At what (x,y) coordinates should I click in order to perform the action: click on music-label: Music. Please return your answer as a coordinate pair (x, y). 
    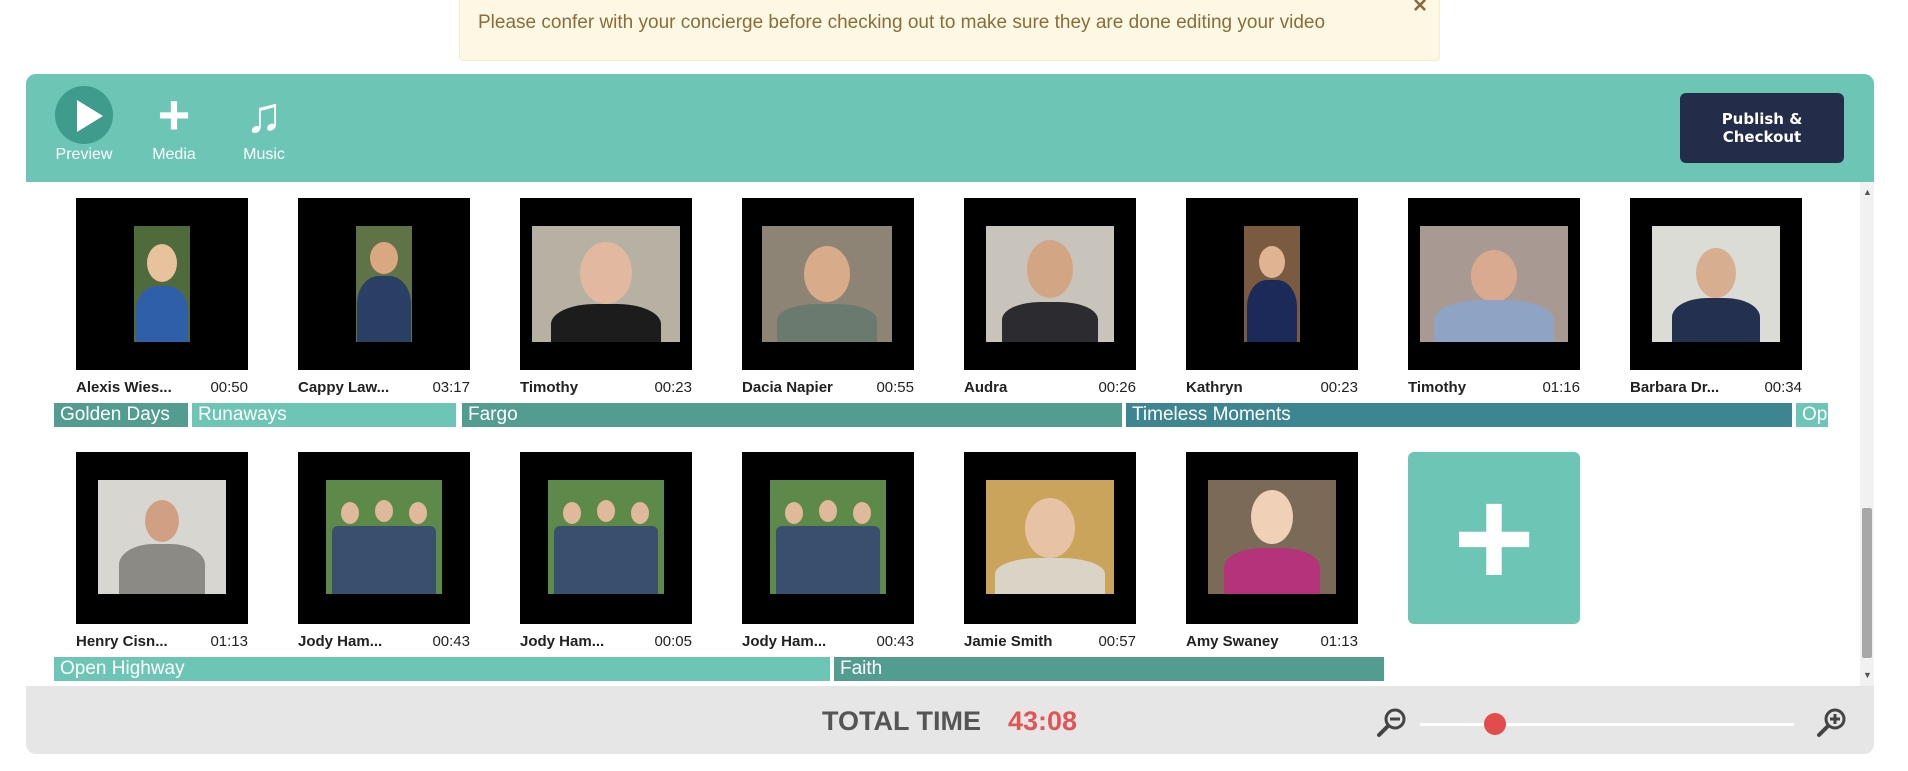
    Looking at the image, I should click on (264, 154).